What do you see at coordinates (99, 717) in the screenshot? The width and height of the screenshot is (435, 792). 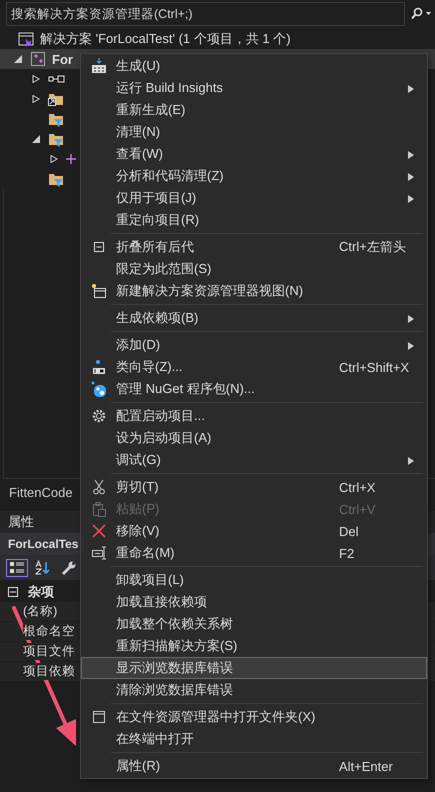 I see `terminal-icon` at bounding box center [99, 717].